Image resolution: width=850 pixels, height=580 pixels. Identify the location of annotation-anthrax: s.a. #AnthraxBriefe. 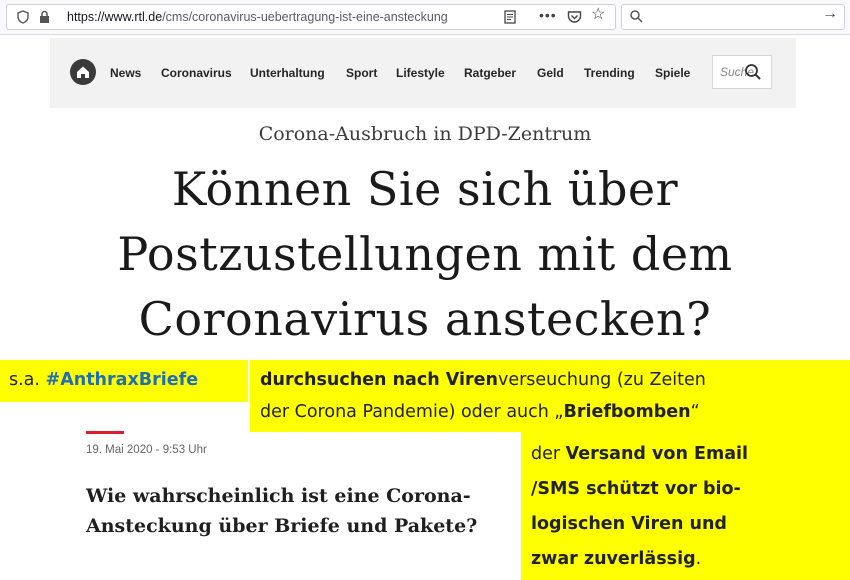
(124, 381).